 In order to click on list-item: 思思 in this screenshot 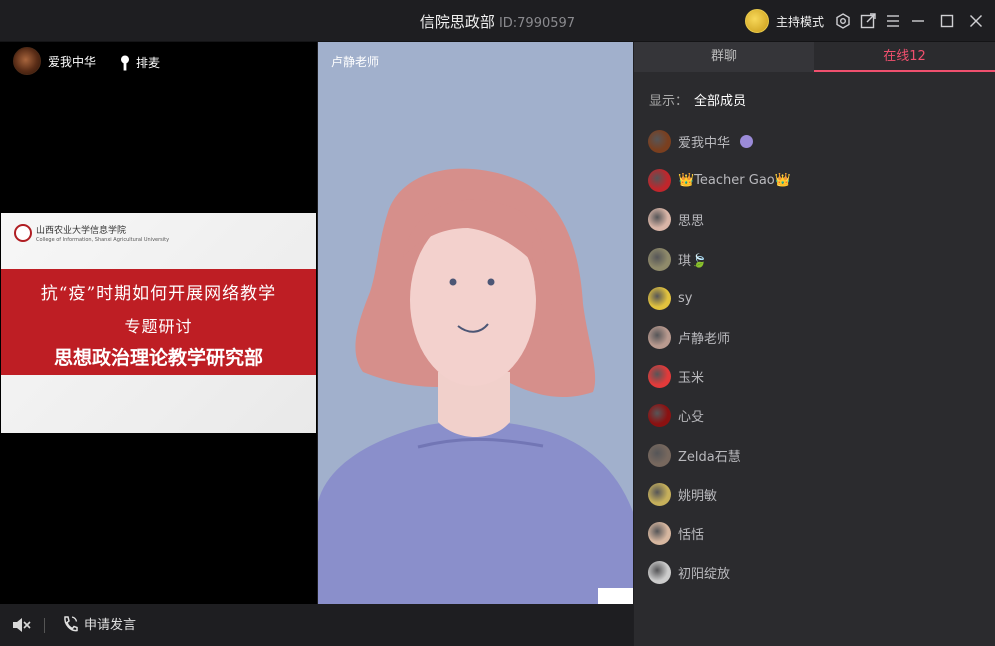, I will do `click(813, 219)`.